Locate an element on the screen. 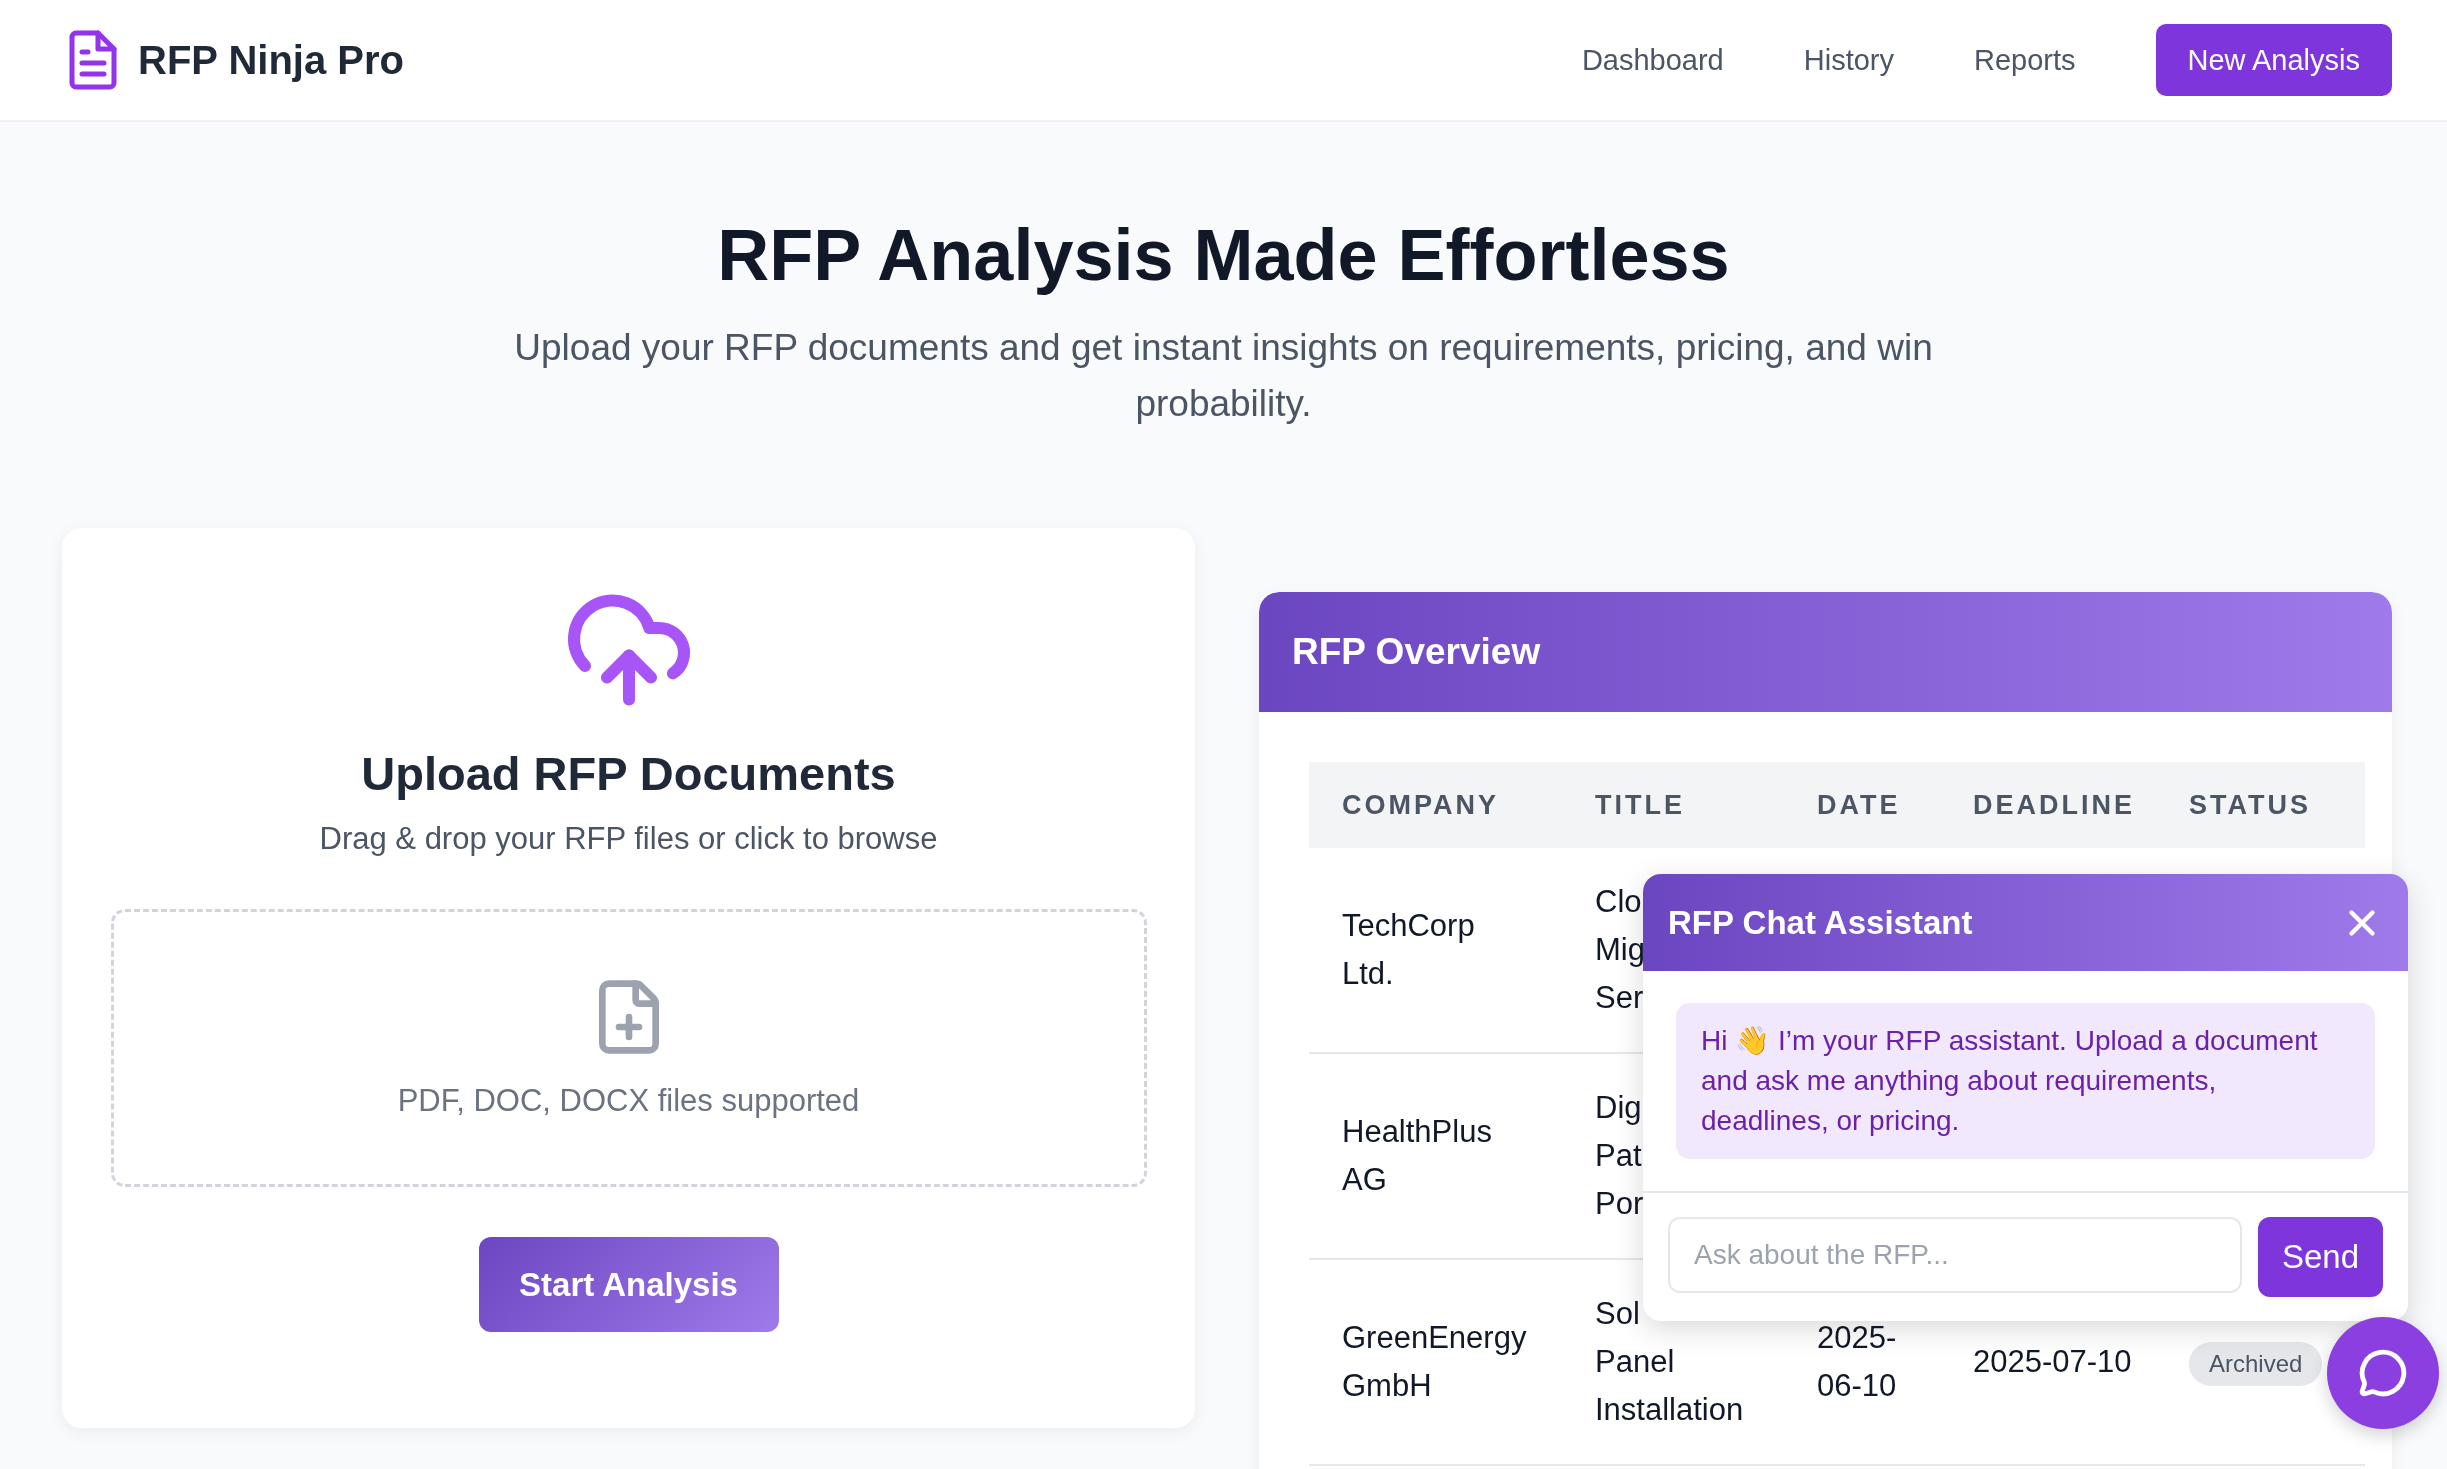 The width and height of the screenshot is (2447, 1469). chat-message: Hi 👋 I’m your RFP assistant. Upload a document and ask me anything about requirements, deadlines, or pricing. is located at coordinates (2025, 1081).